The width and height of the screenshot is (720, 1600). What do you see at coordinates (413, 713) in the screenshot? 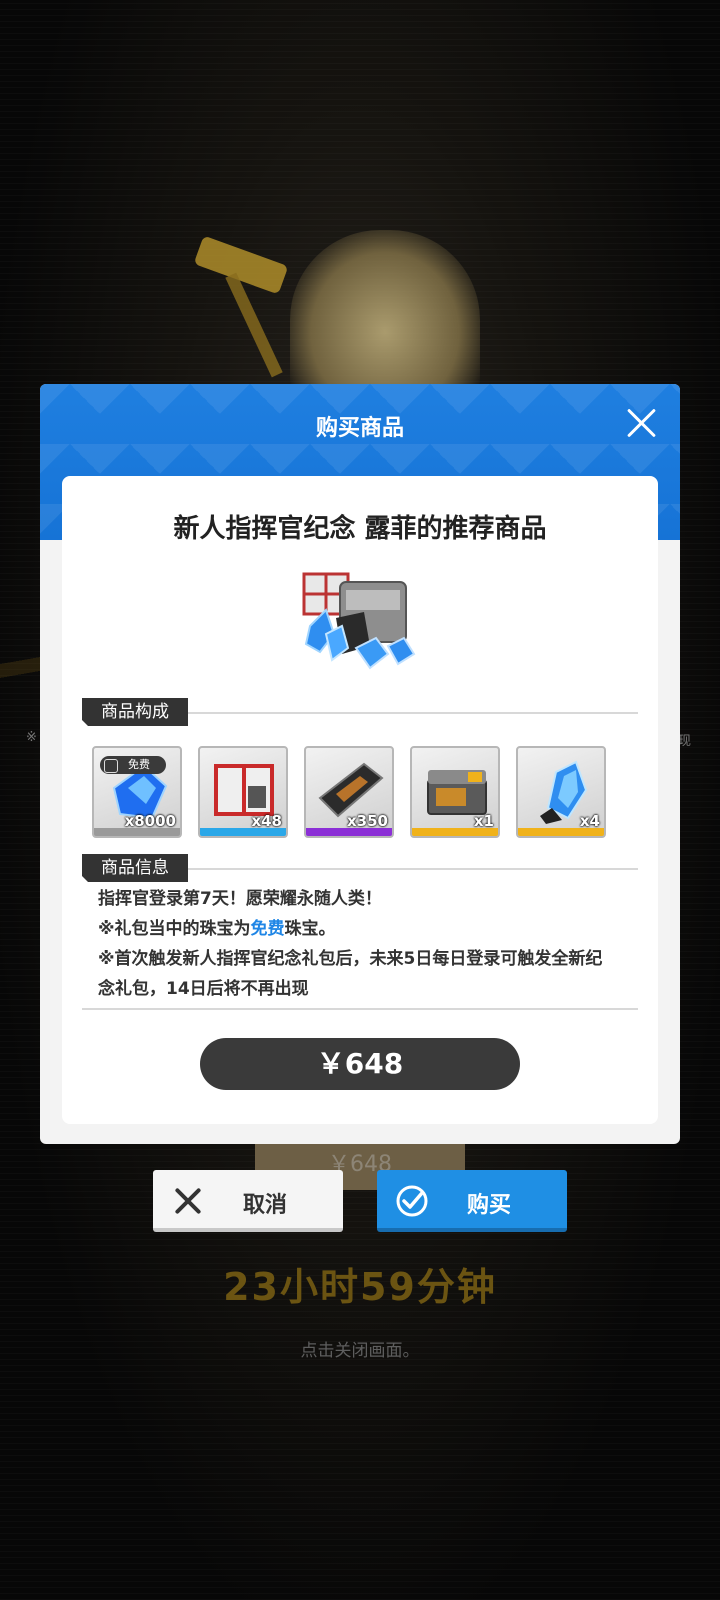
I see `contents-divider` at bounding box center [413, 713].